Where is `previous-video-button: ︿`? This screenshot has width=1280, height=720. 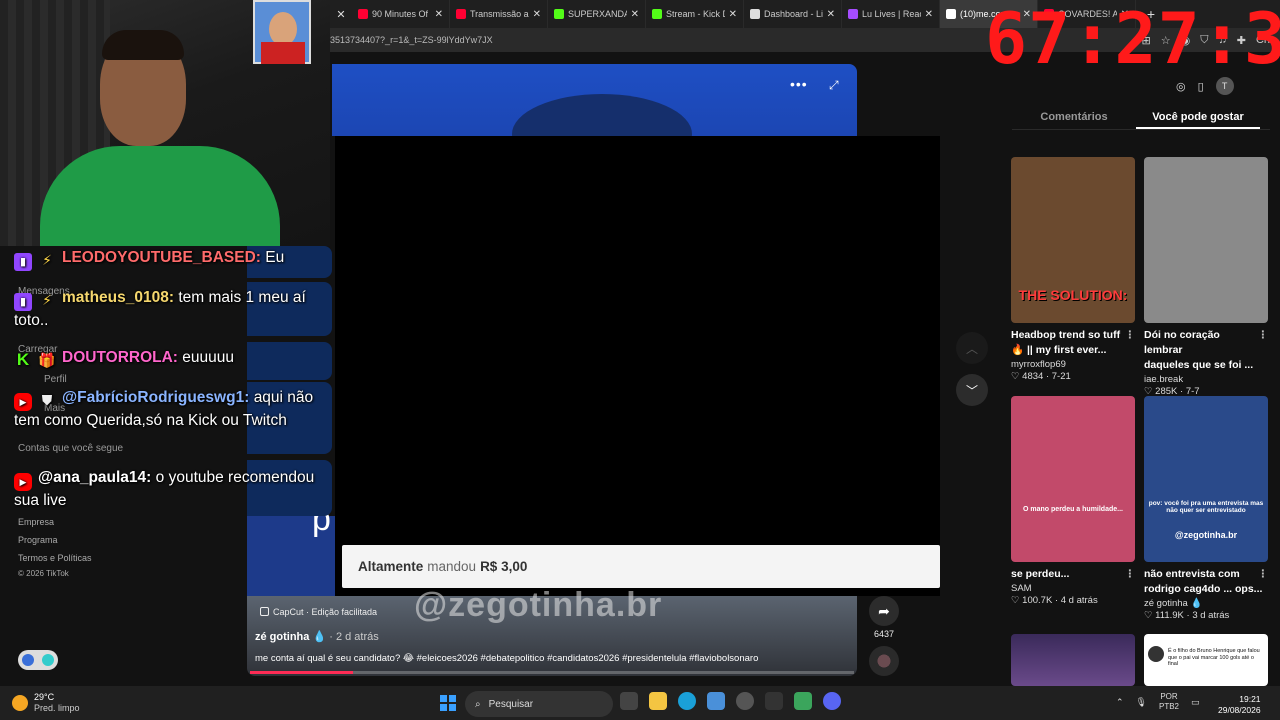
previous-video-button: ︿ is located at coordinates (972, 348).